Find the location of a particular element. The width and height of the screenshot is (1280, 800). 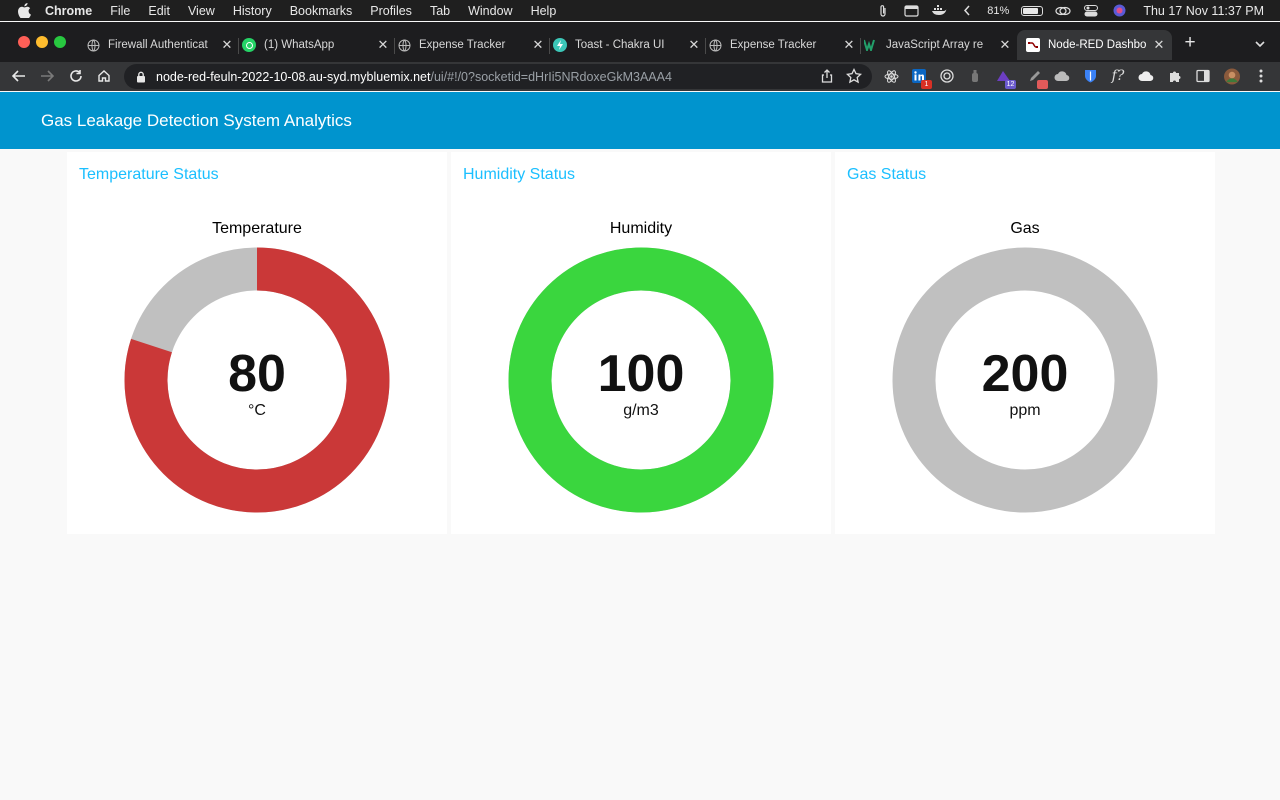

battery-icon is located at coordinates (1032, 10).